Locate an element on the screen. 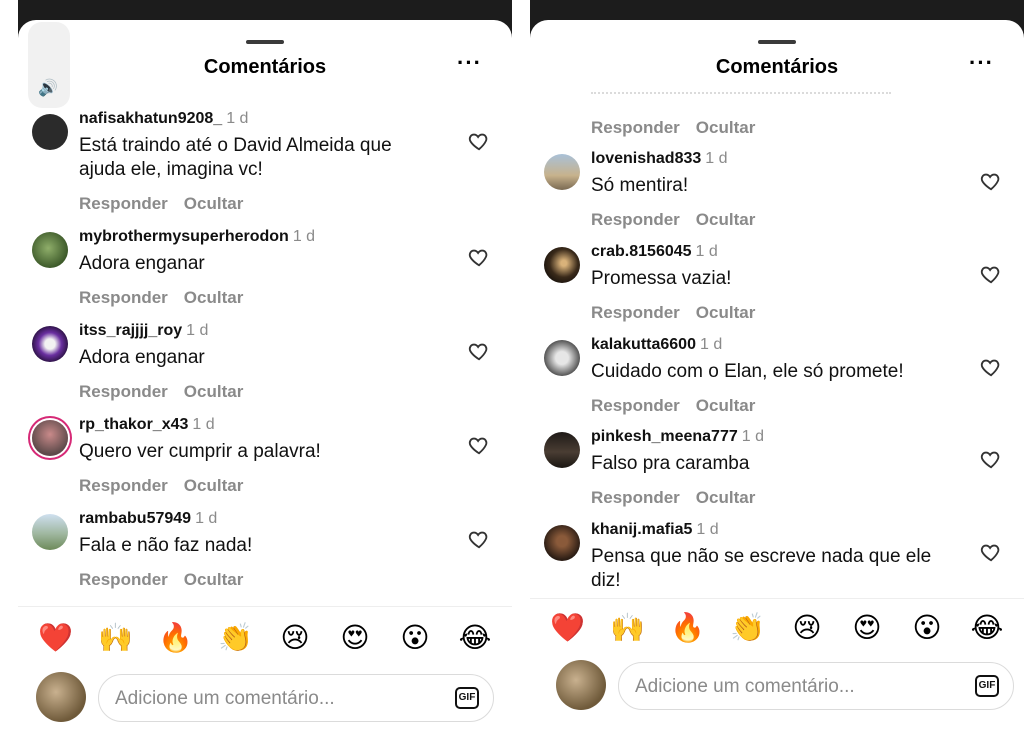  comment-text: Falso pra caramba is located at coordinates (670, 463).